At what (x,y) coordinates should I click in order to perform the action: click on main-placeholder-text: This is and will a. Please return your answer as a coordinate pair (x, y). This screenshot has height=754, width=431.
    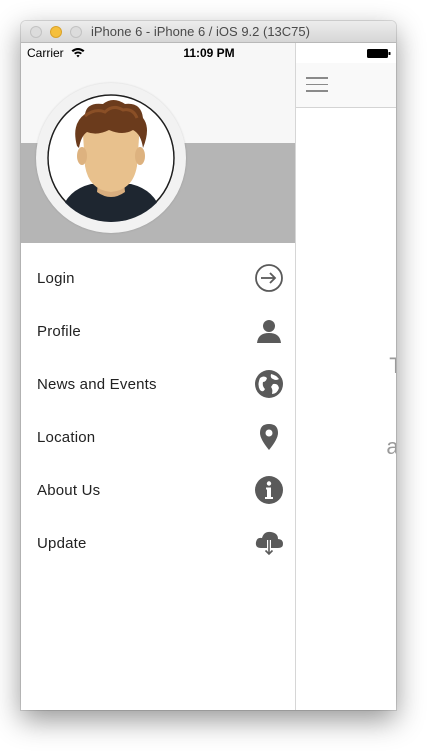
    Looking at the image, I should click on (343, 446).